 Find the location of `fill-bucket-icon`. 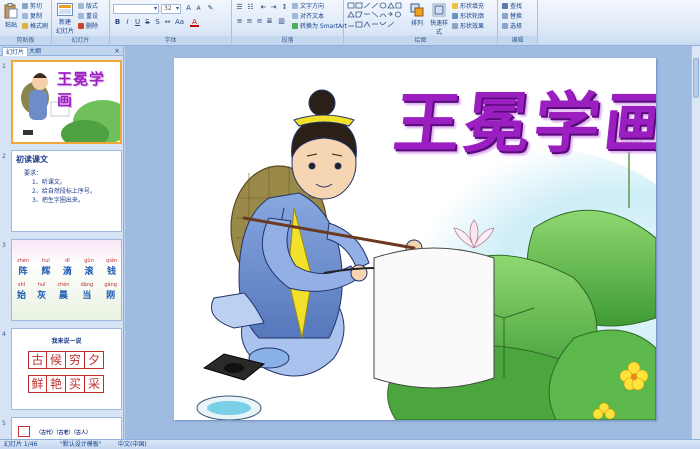

fill-bucket-icon is located at coordinates (455, 6).